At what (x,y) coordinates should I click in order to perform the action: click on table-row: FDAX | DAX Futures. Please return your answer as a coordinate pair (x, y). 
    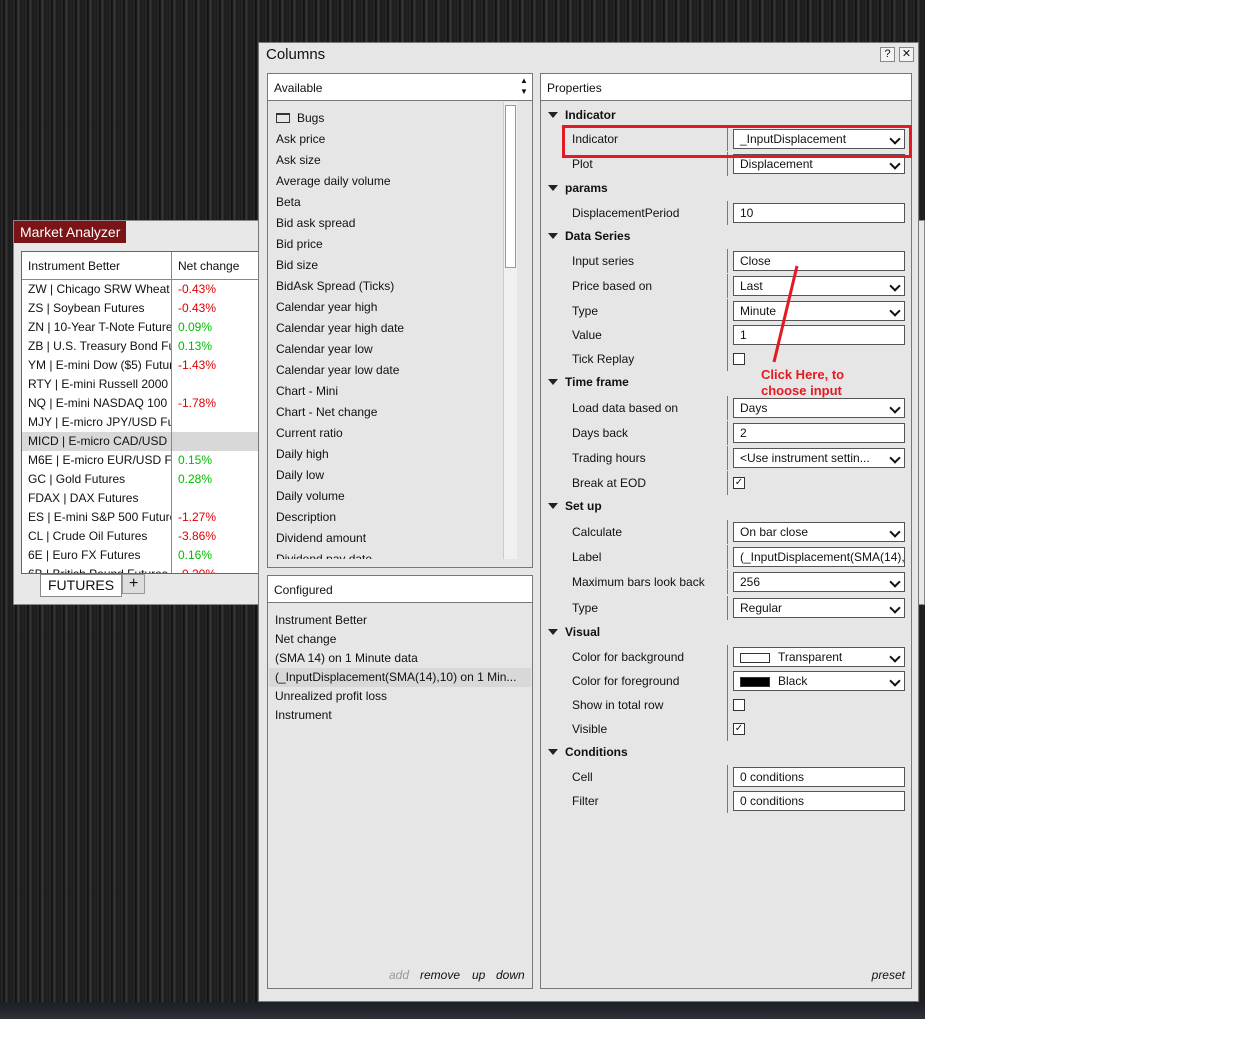
    Looking at the image, I should click on (146, 498).